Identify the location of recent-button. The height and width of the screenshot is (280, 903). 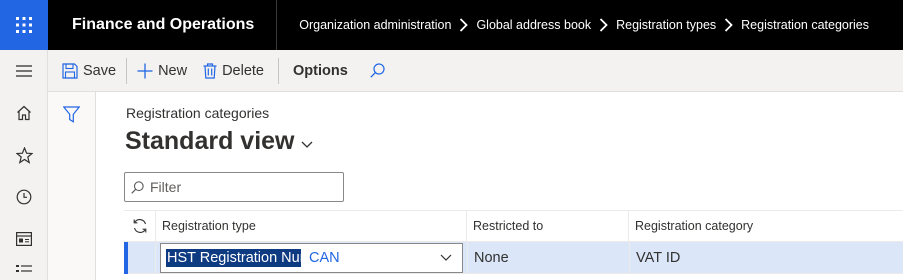
(24, 197).